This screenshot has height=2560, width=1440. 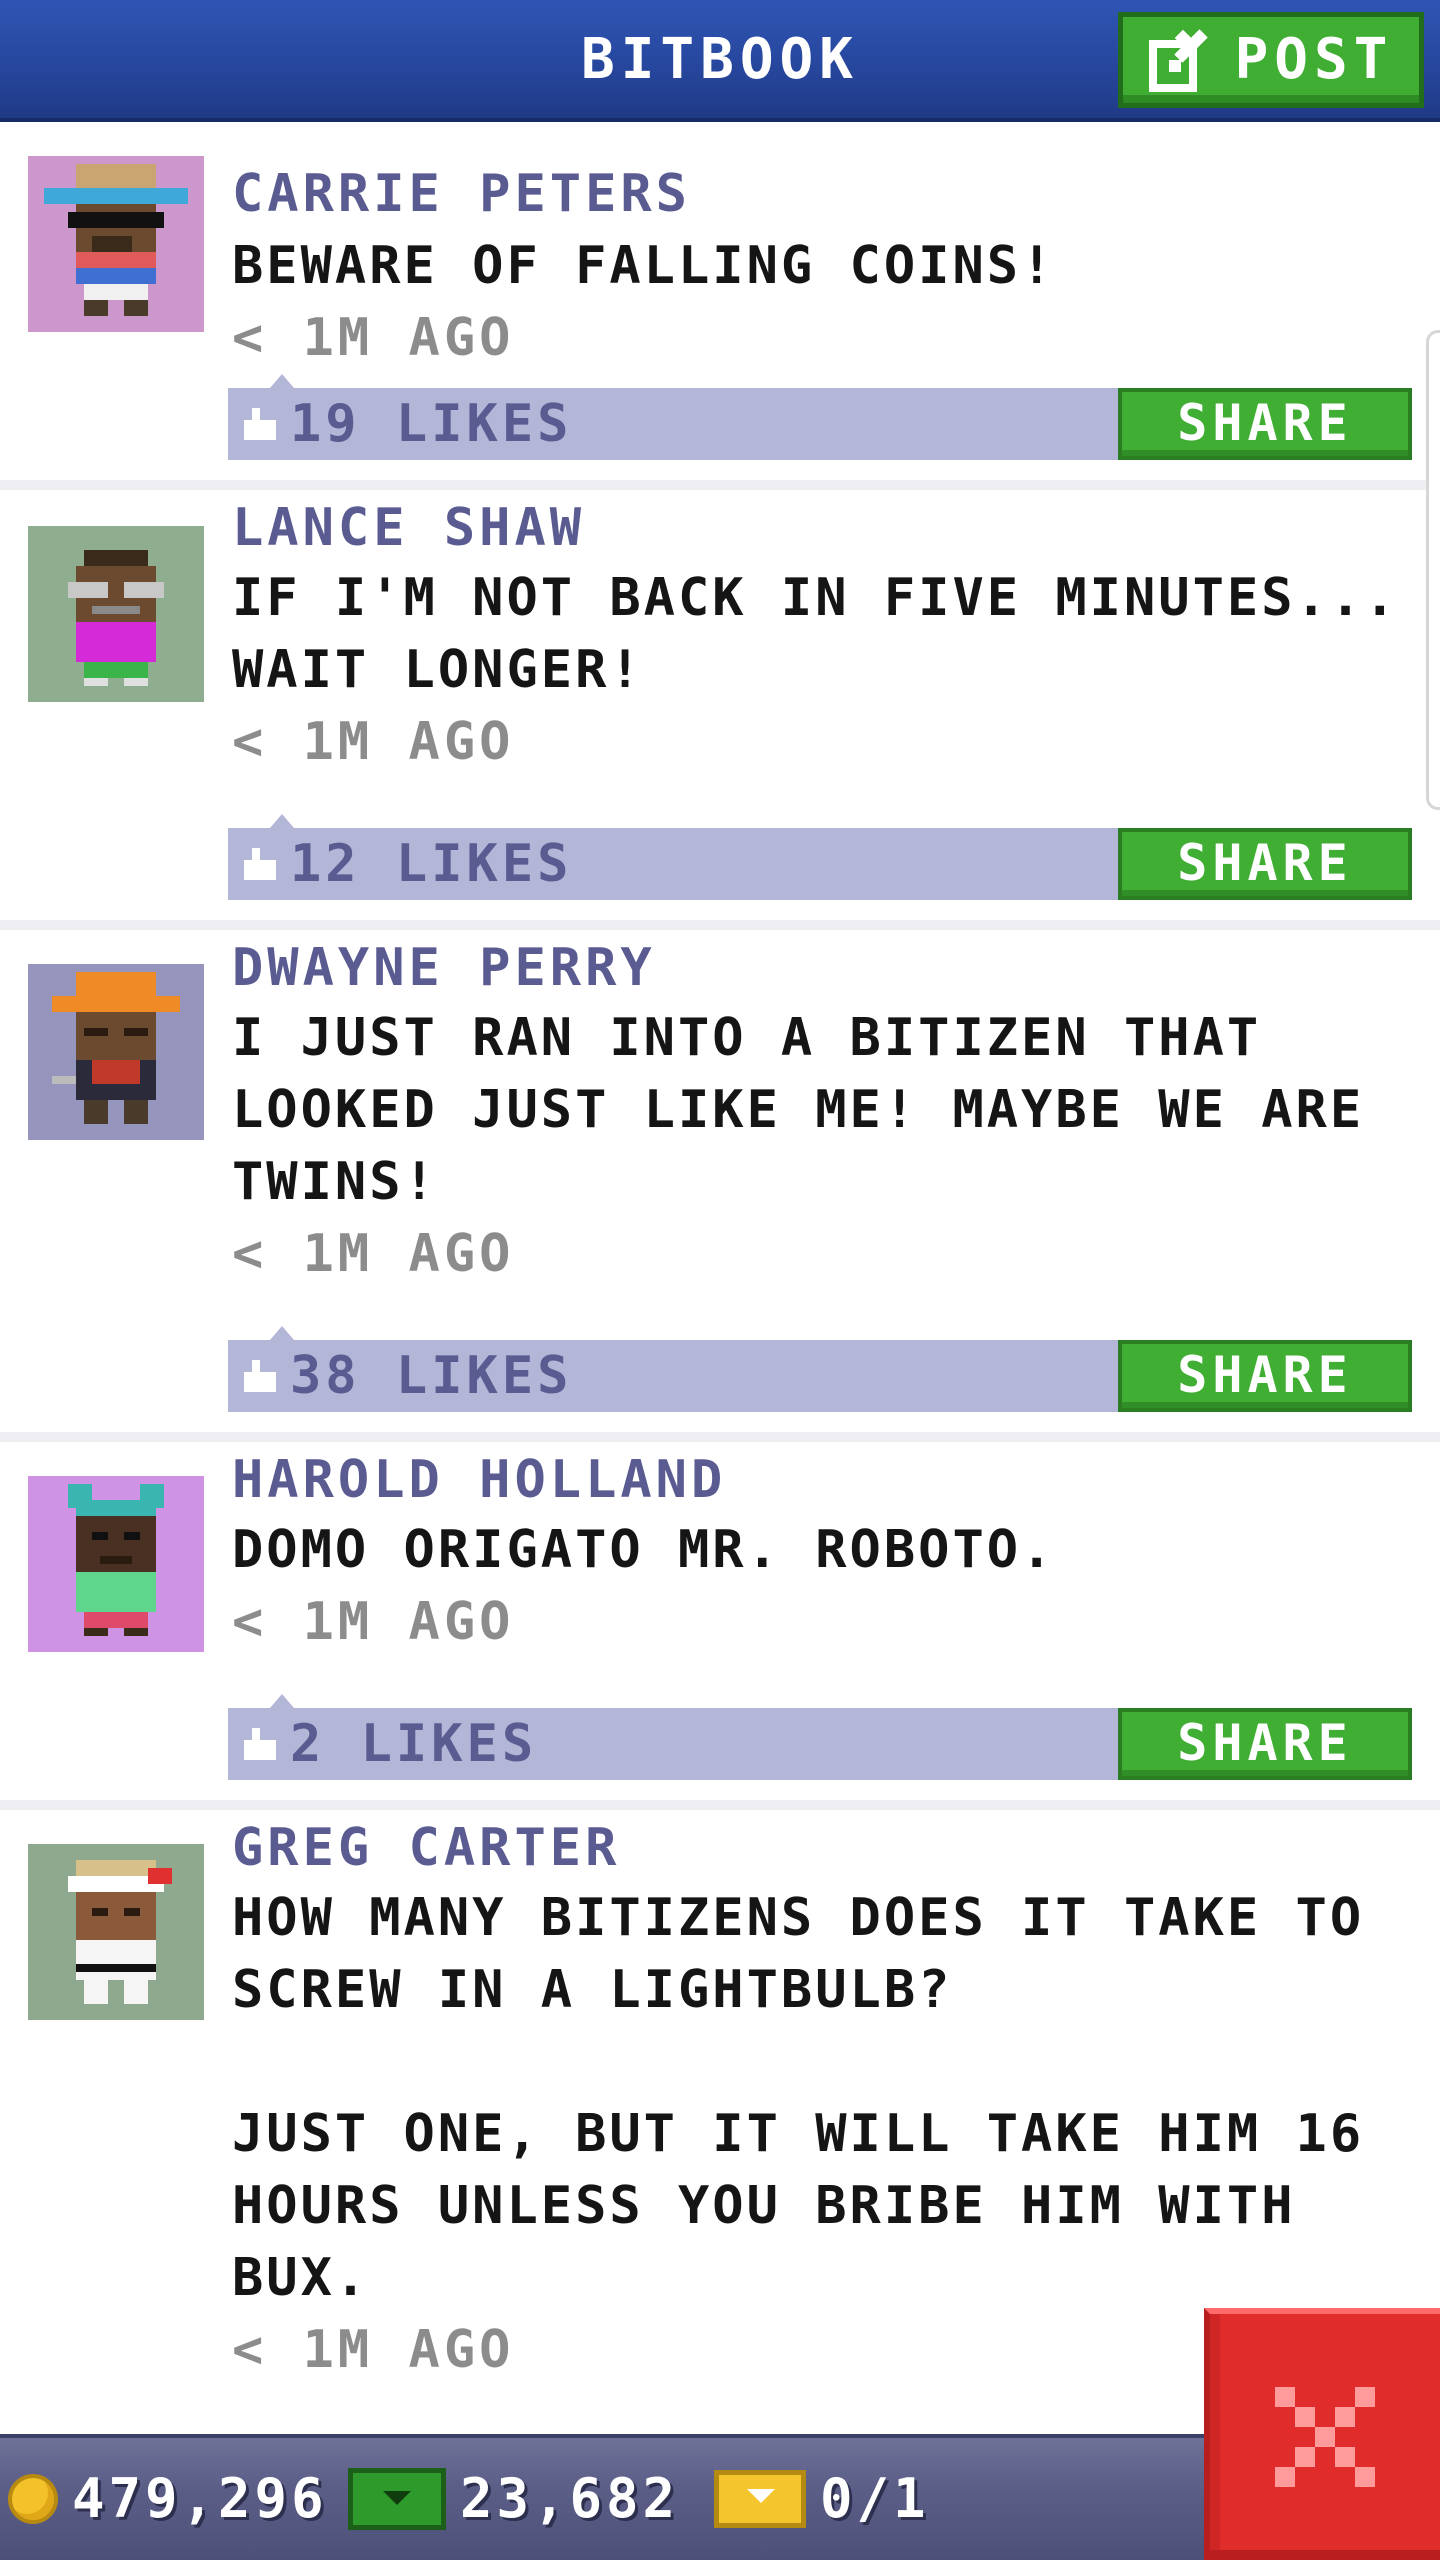 I want to click on close-button, so click(x=1322, y=2434).